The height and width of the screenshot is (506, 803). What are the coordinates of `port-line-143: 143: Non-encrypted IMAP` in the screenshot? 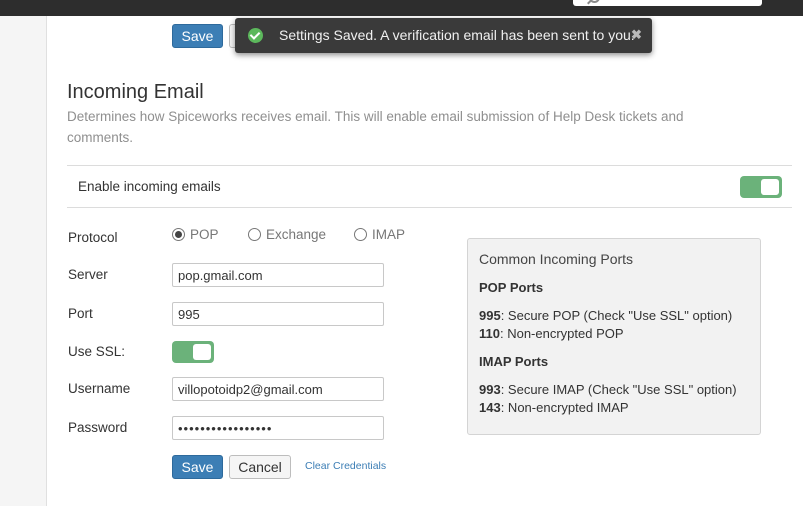 It's located at (554, 407).